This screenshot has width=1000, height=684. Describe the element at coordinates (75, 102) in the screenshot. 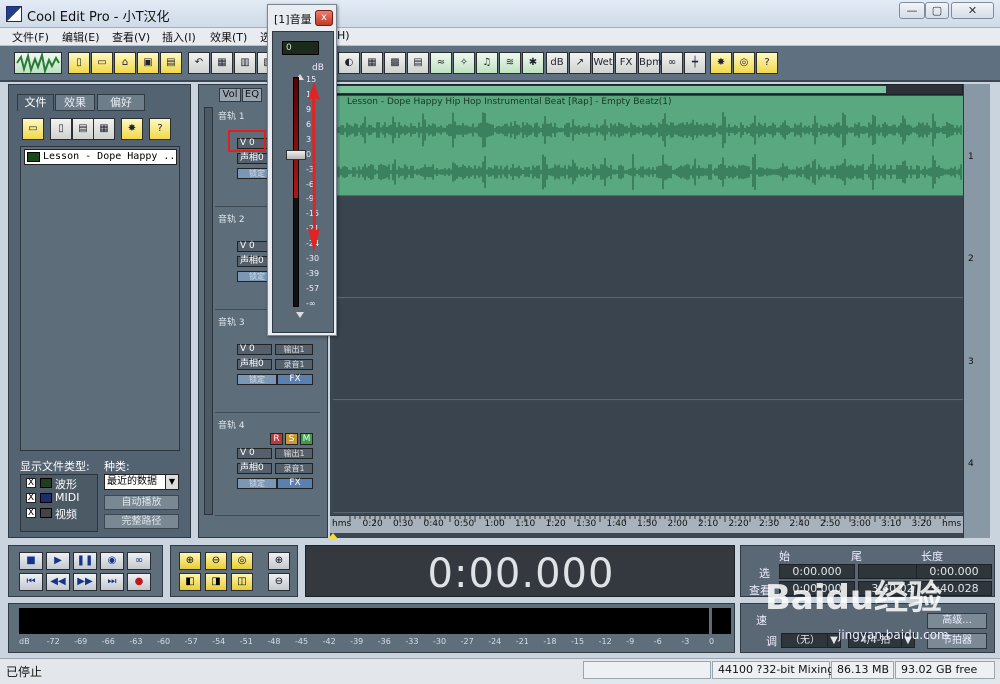

I see `tab-effects: 效果` at that location.